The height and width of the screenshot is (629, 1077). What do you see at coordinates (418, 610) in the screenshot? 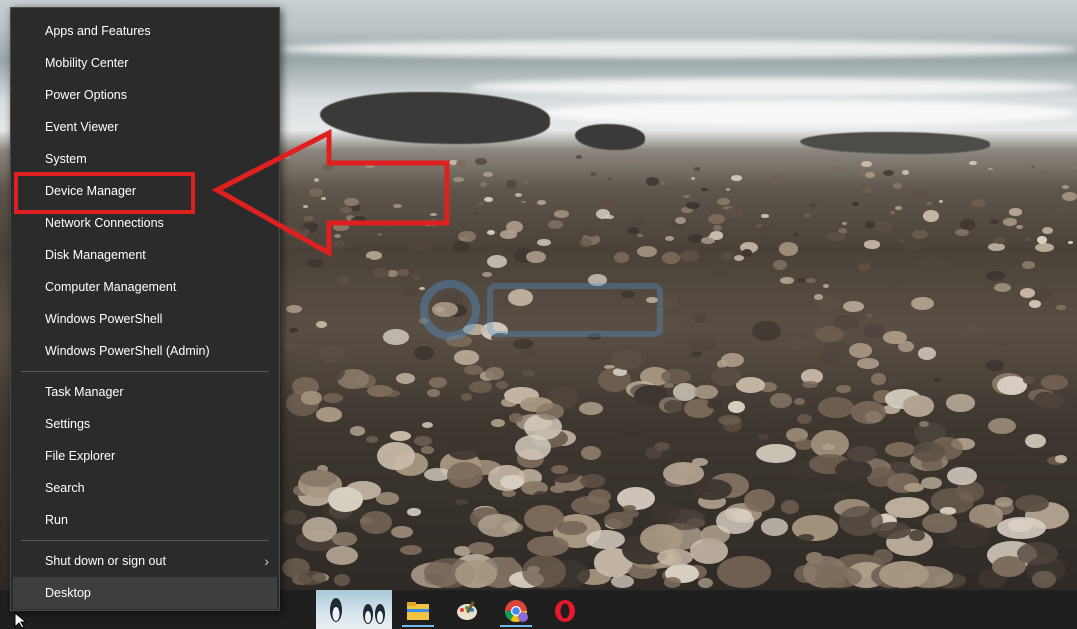
I see `file-explorer-icon` at bounding box center [418, 610].